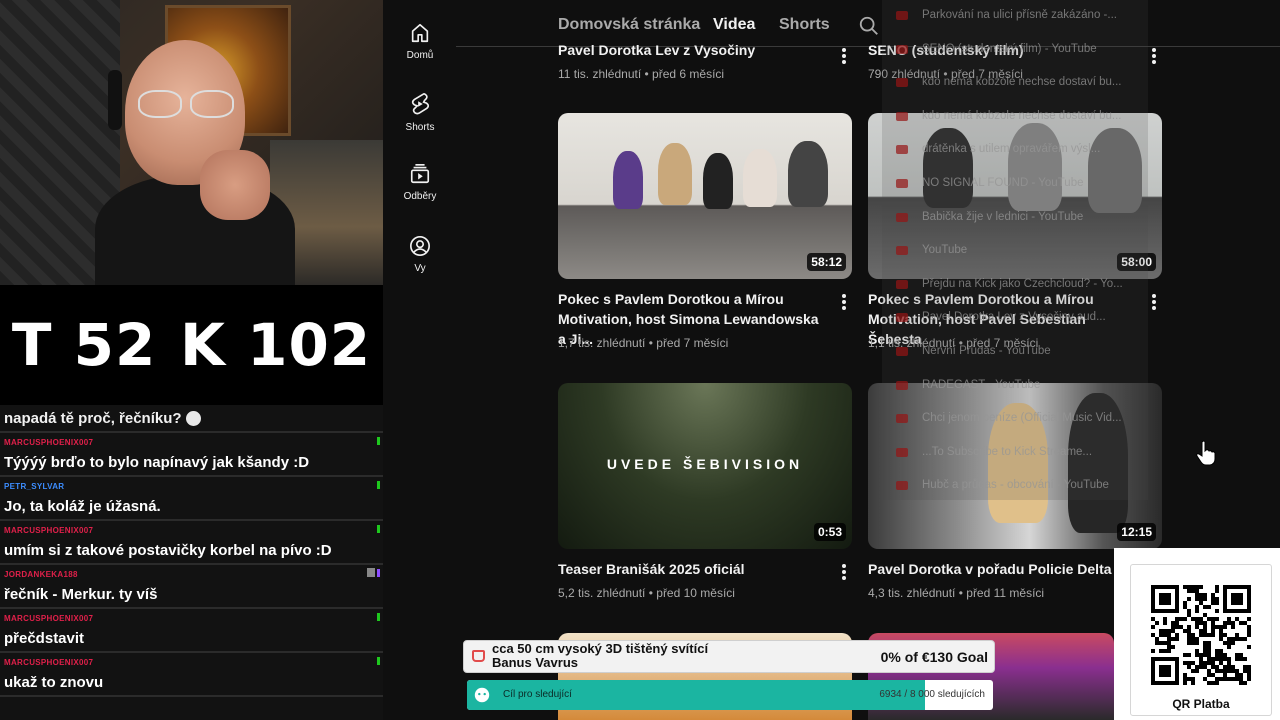  Describe the element at coordinates (1003, 216) in the screenshot. I see `history-entry-title: Babička žije v lednici - YouTube` at that location.